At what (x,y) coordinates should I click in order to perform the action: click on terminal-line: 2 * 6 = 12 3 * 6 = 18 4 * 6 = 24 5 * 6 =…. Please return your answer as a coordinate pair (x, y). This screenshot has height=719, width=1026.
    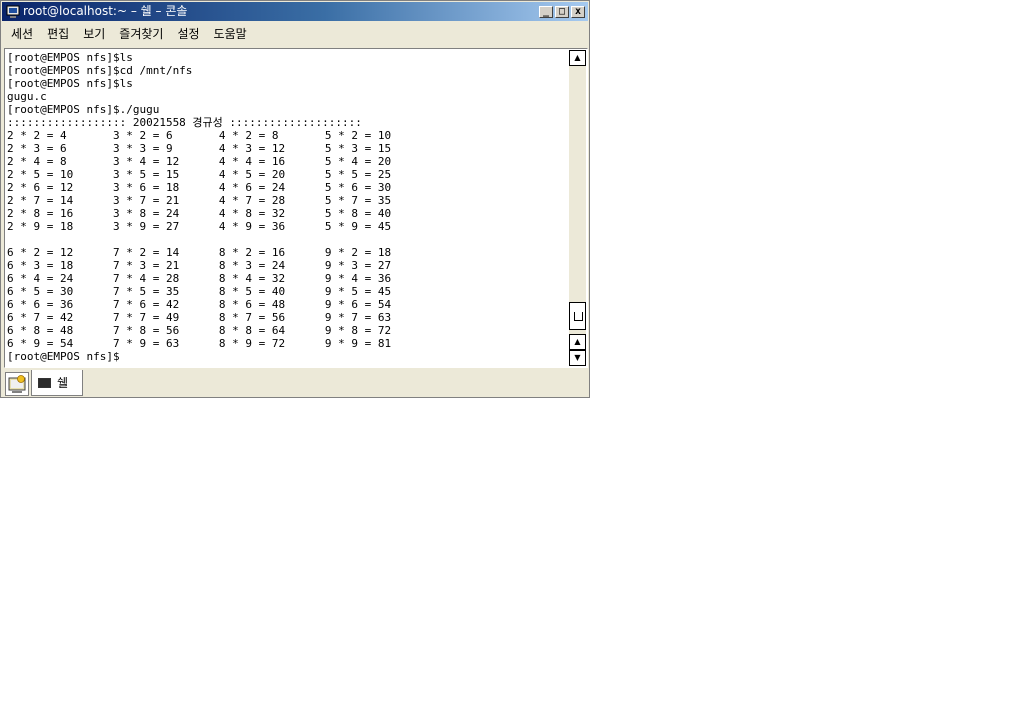
    Looking at the image, I should click on (199, 187).